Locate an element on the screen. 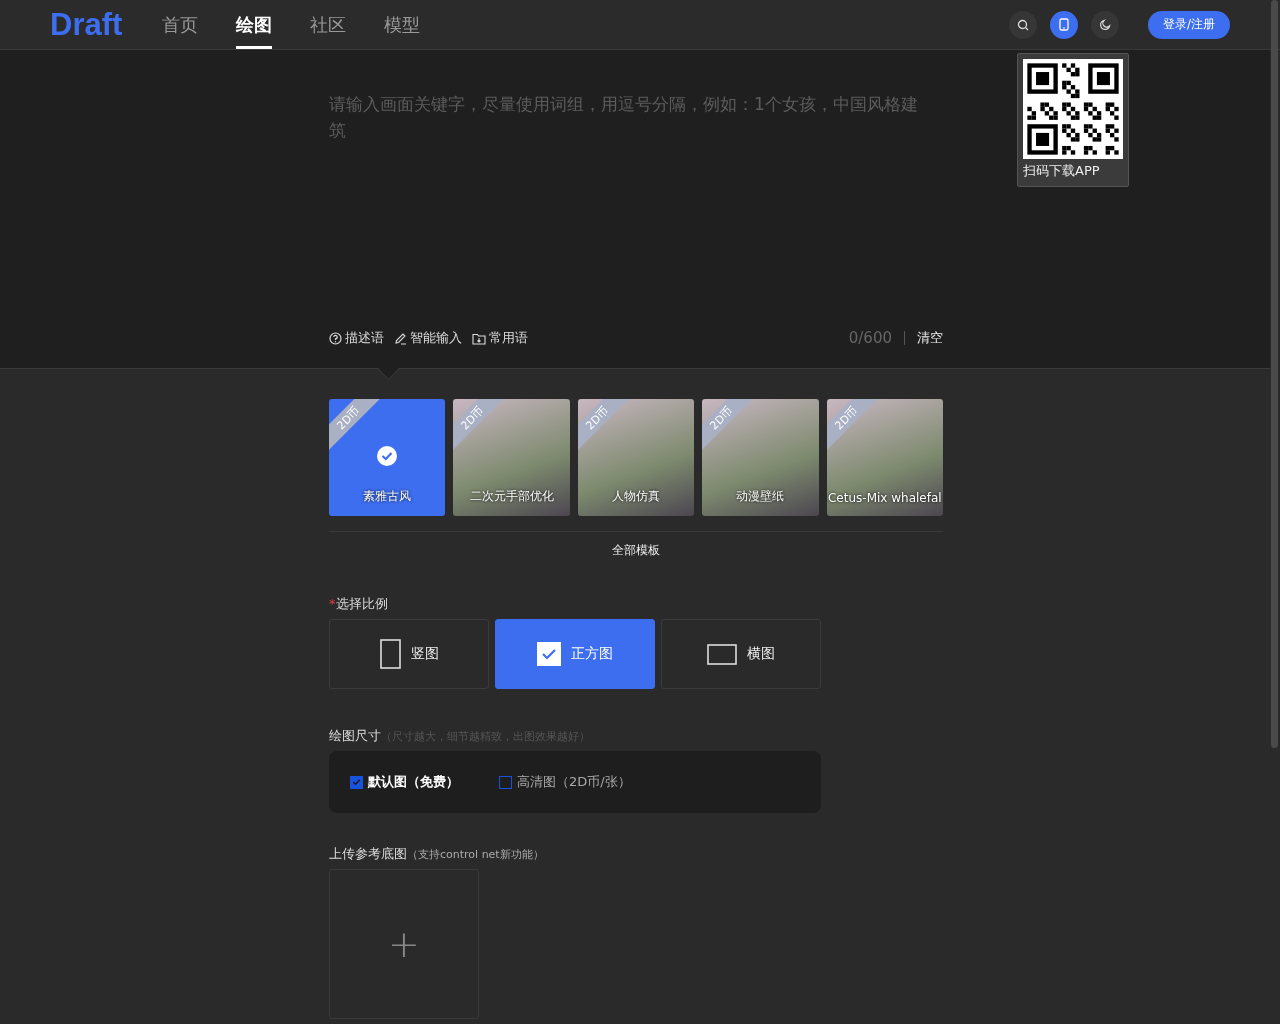  section-title: 上传参考底图 is located at coordinates (368, 854).